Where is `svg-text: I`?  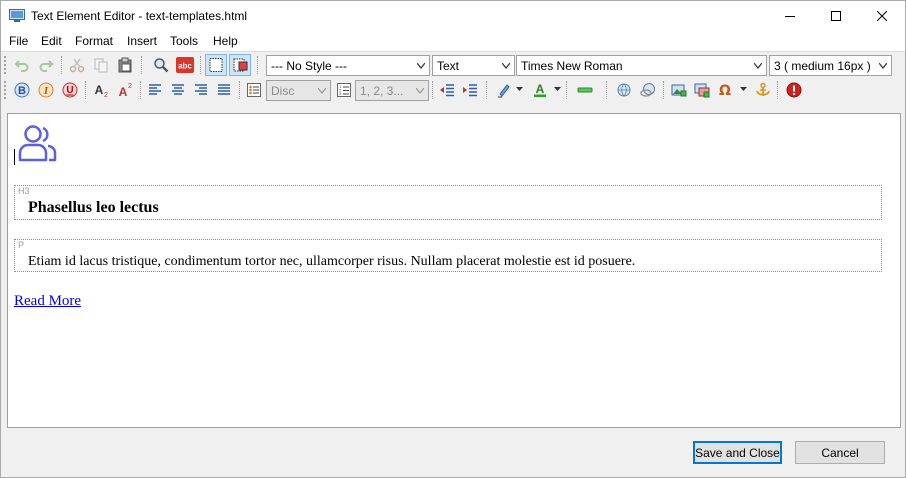
svg-text: I is located at coordinates (46, 91).